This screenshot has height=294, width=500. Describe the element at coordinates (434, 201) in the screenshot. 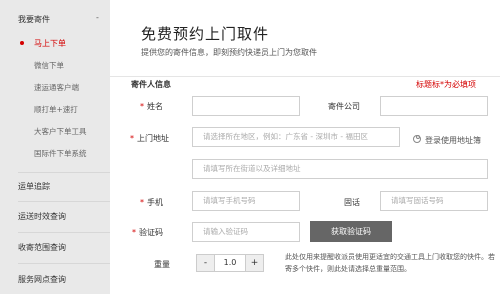

I see `phone-input: 请填写固话号码` at that location.